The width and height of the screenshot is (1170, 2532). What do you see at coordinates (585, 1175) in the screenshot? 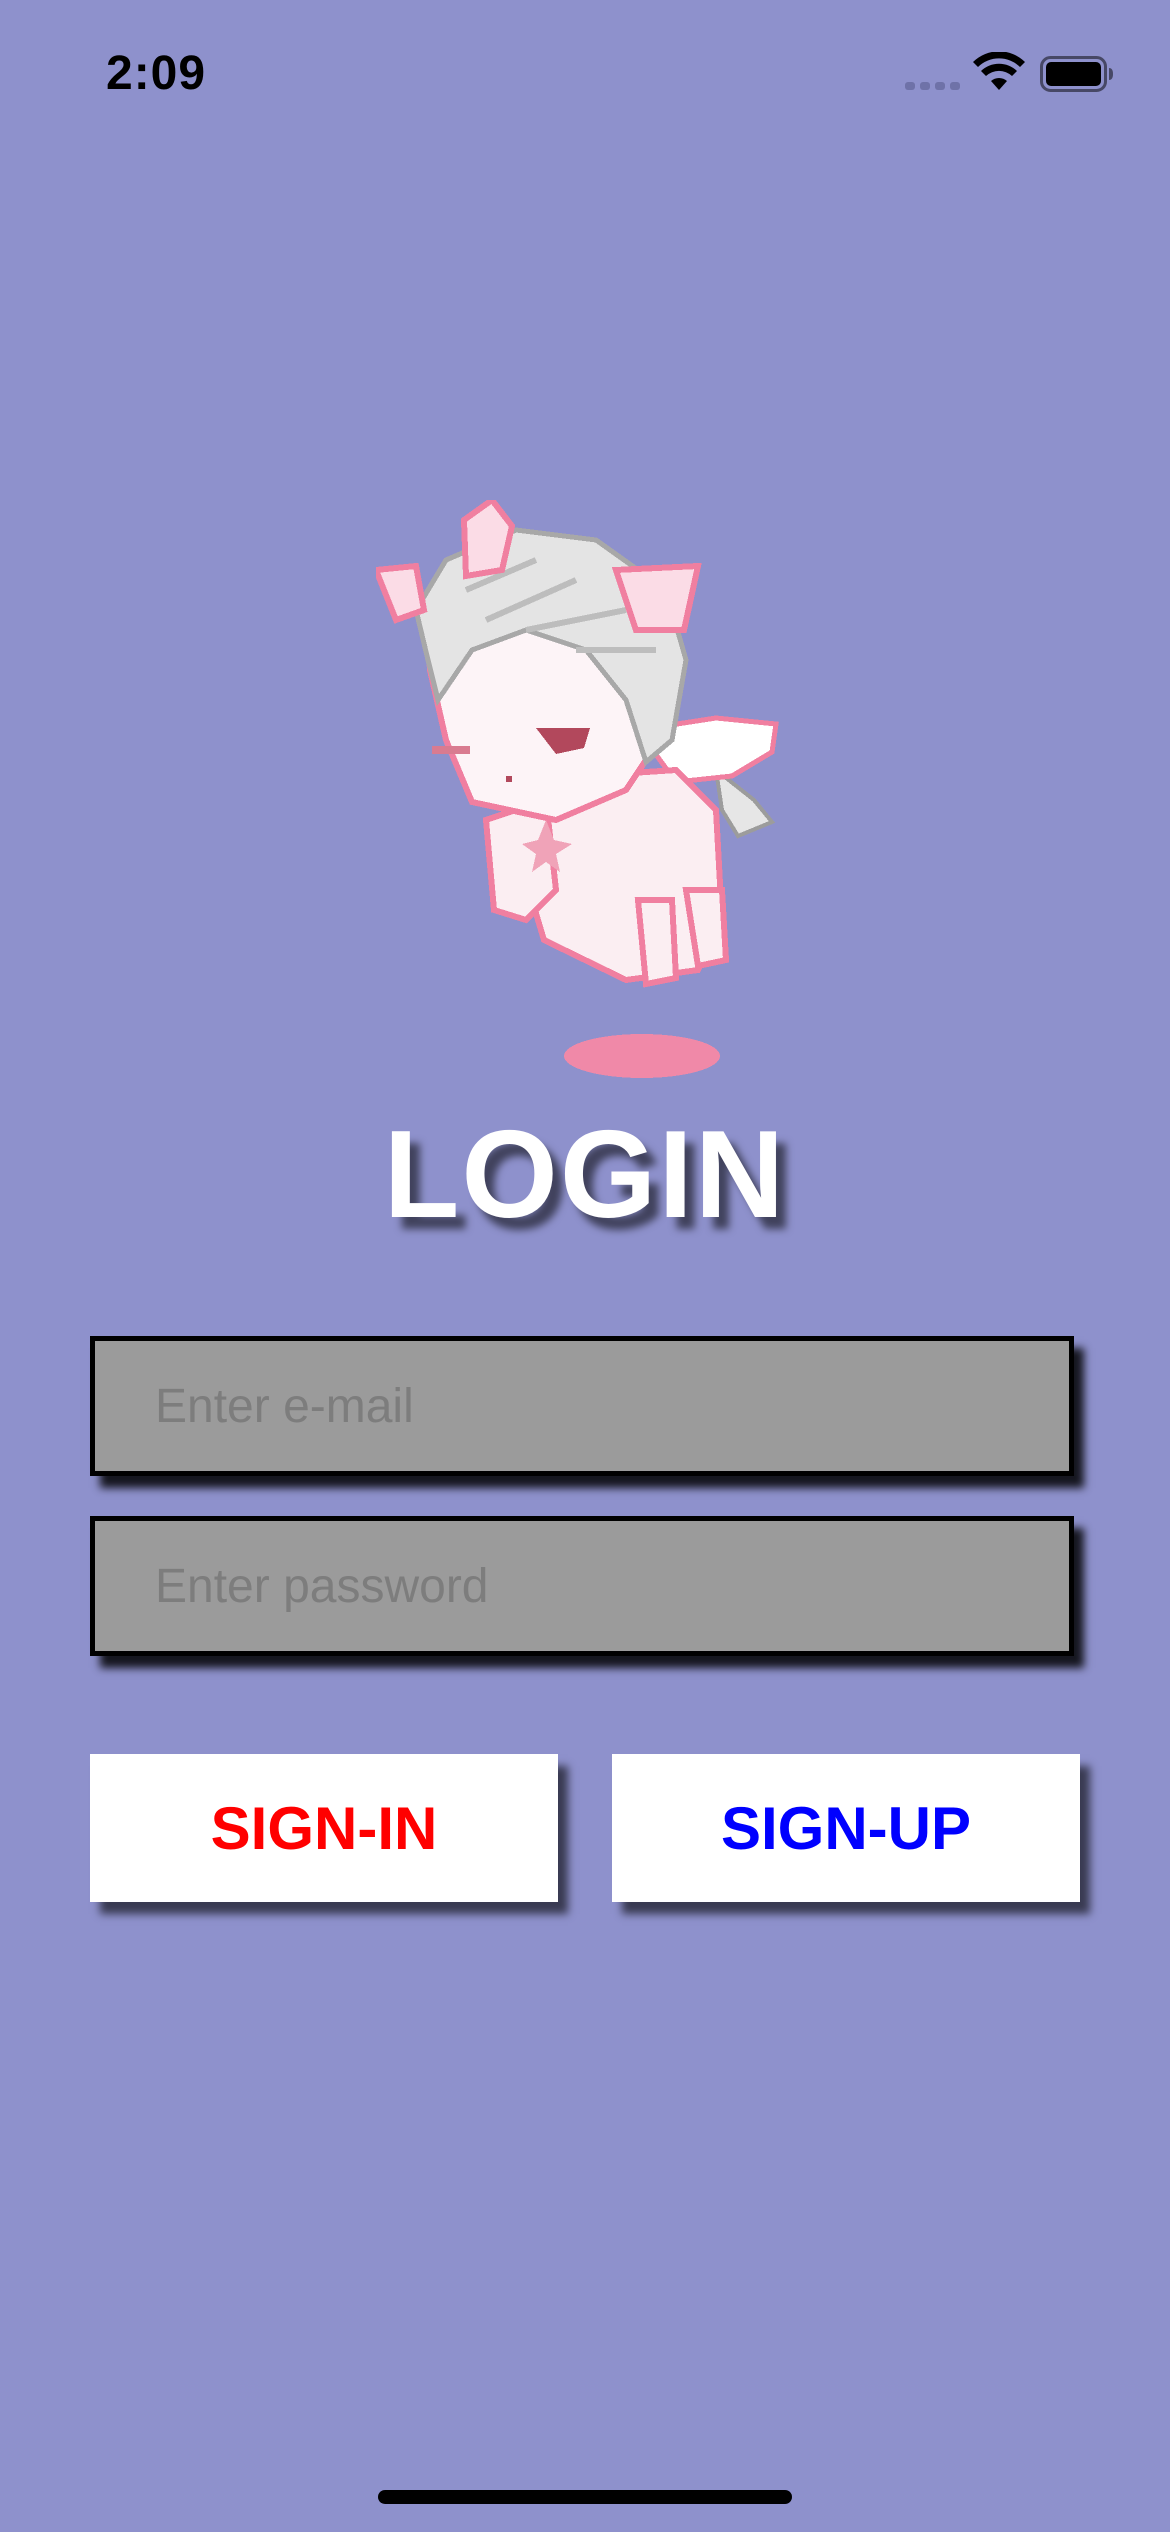
I see `page-title: LOGIN` at bounding box center [585, 1175].